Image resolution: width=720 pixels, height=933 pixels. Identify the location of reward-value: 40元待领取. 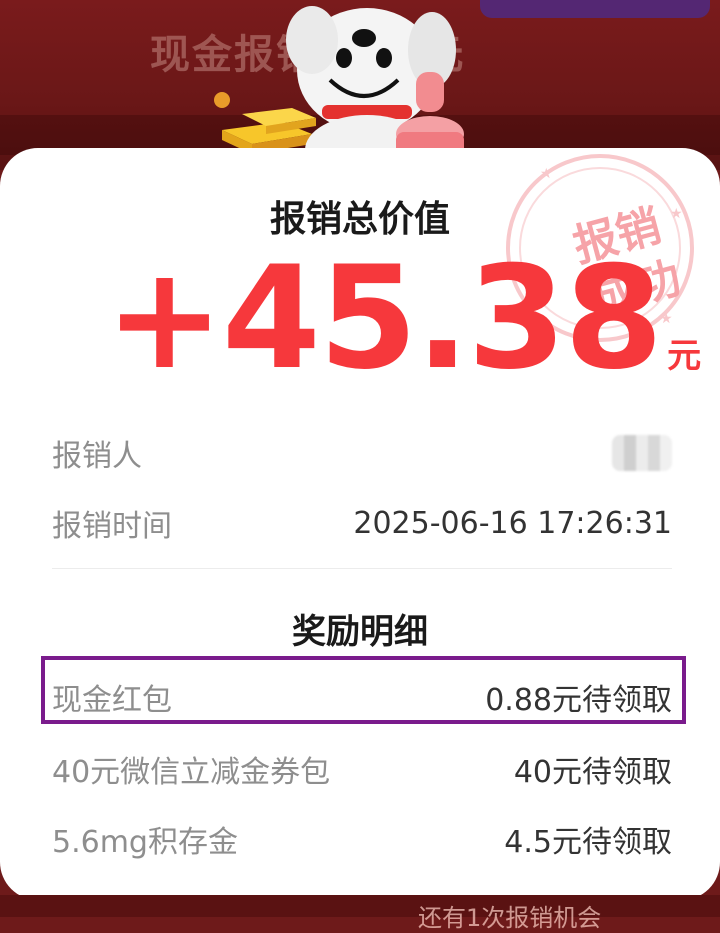
(592, 772).